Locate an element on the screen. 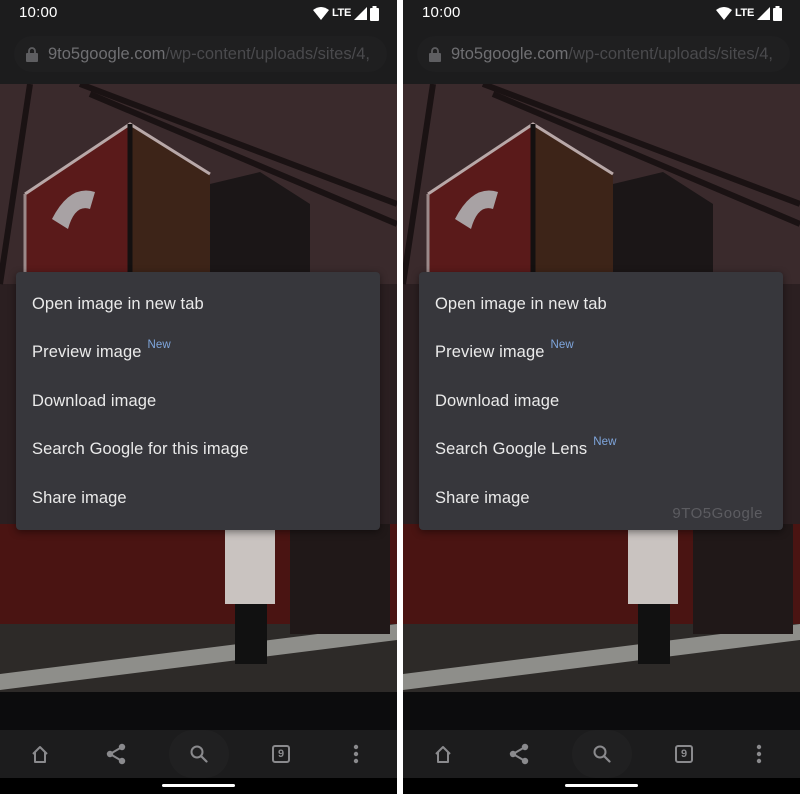  menu-item-search-google-image: Search Google for this image is located at coordinates (198, 450).